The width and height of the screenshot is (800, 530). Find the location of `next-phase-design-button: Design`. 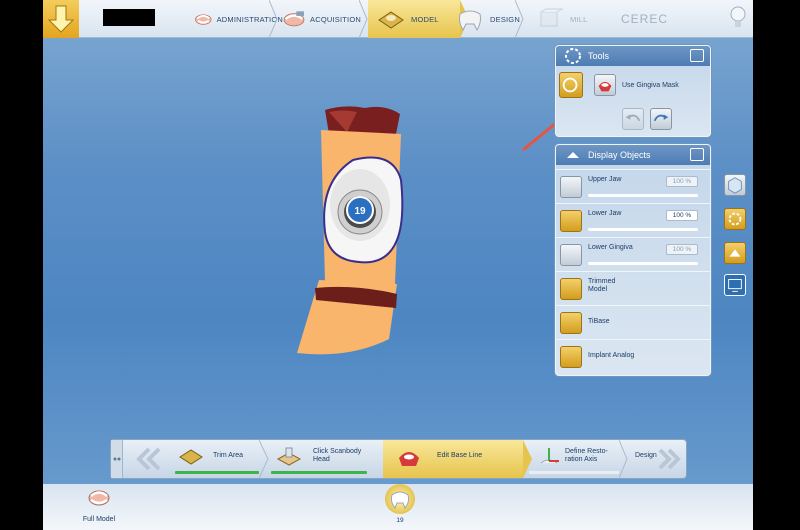

next-phase-design-button: Design is located at coordinates (658, 459).